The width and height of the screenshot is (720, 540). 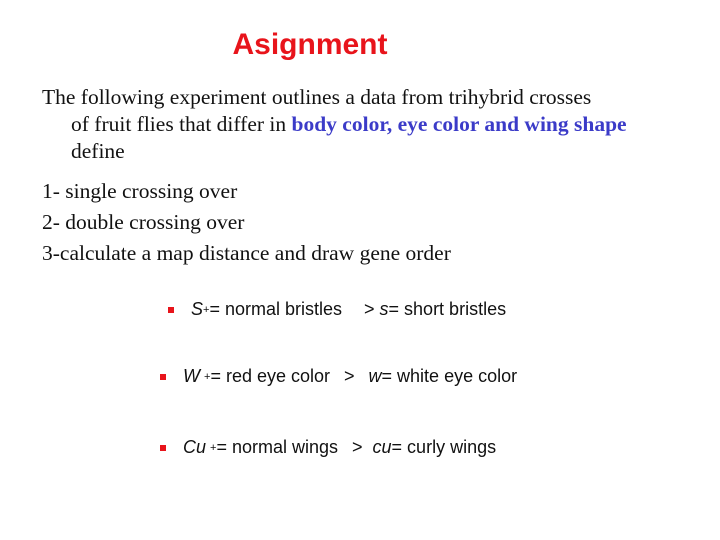 What do you see at coordinates (140, 191) in the screenshot?
I see `task-item: 1- single crossing over` at bounding box center [140, 191].